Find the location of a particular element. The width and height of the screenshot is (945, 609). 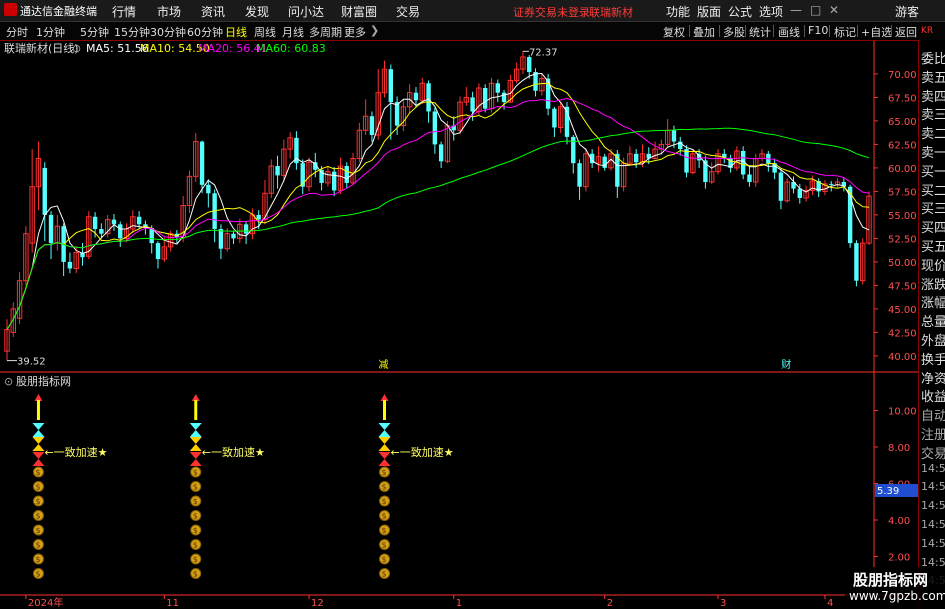

legend-ma60: MA60: 60.83 is located at coordinates (291, 48).